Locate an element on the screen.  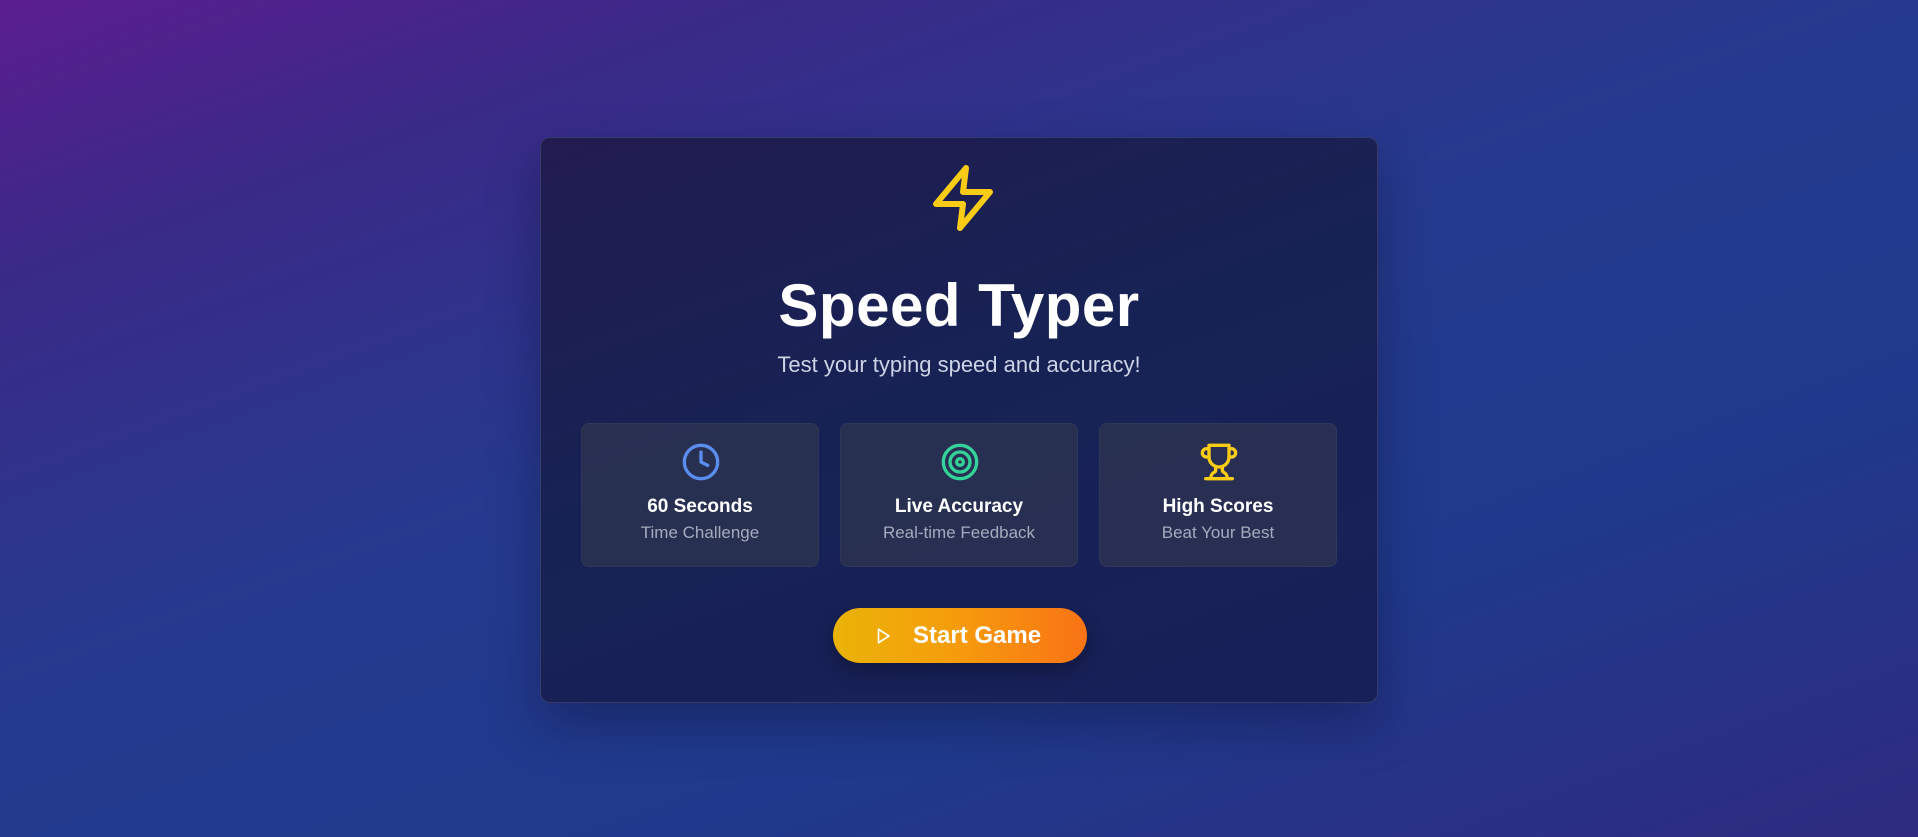
feature-subtitle: Beat Your Best is located at coordinates (1218, 532).